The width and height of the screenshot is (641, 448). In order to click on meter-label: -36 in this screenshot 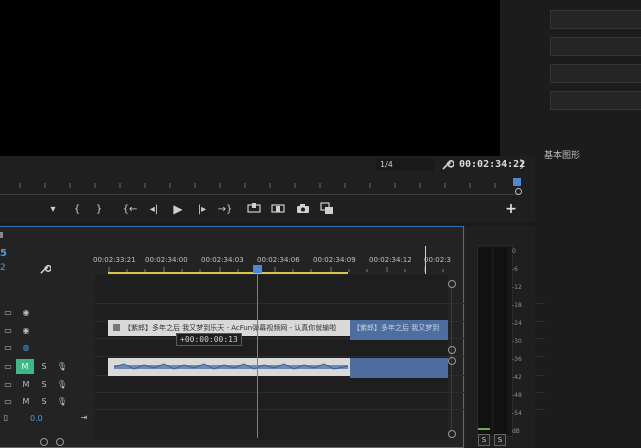, I will do `click(517, 359)`.